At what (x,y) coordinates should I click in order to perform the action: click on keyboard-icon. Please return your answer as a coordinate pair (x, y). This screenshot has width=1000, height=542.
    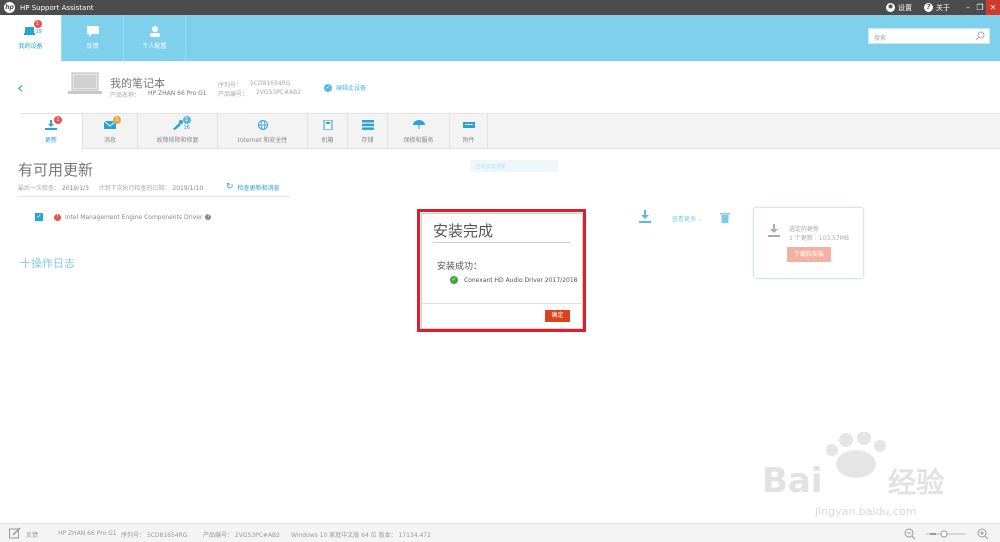
    Looking at the image, I should click on (468, 125).